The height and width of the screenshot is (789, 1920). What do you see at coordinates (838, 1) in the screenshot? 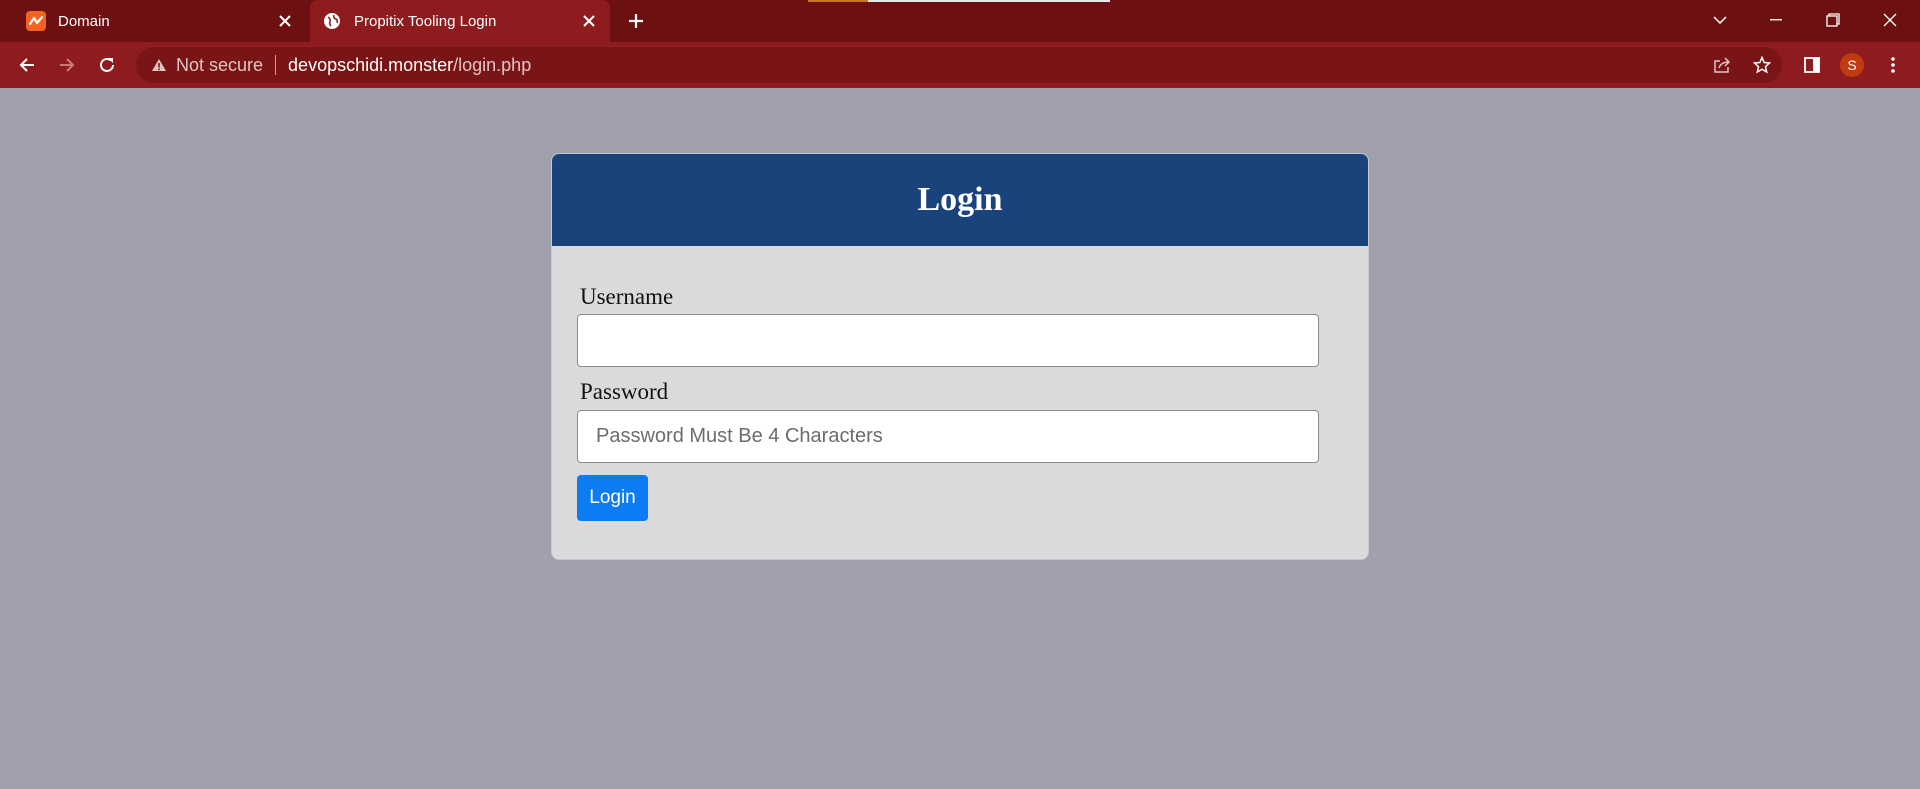
I see `loading-indicator` at bounding box center [838, 1].